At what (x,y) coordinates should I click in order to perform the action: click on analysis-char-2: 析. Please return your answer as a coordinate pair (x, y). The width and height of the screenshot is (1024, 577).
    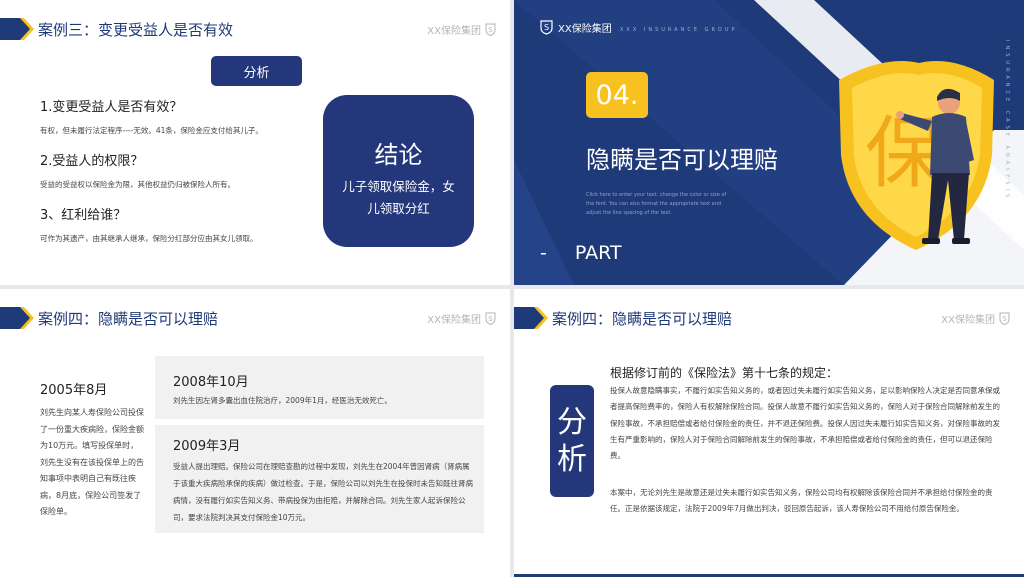
    Looking at the image, I should click on (572, 459).